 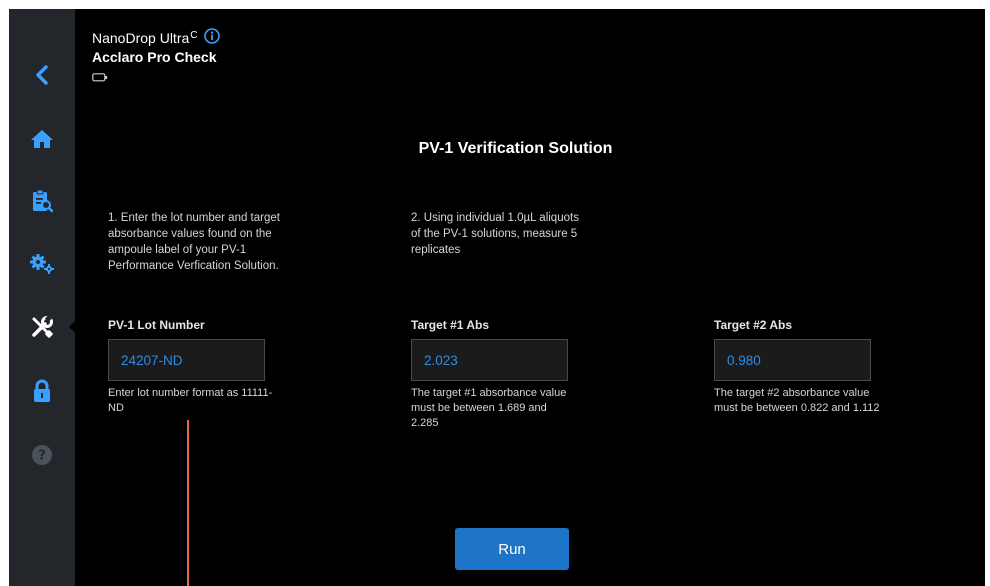 I want to click on nav-reports, so click(x=42, y=201).